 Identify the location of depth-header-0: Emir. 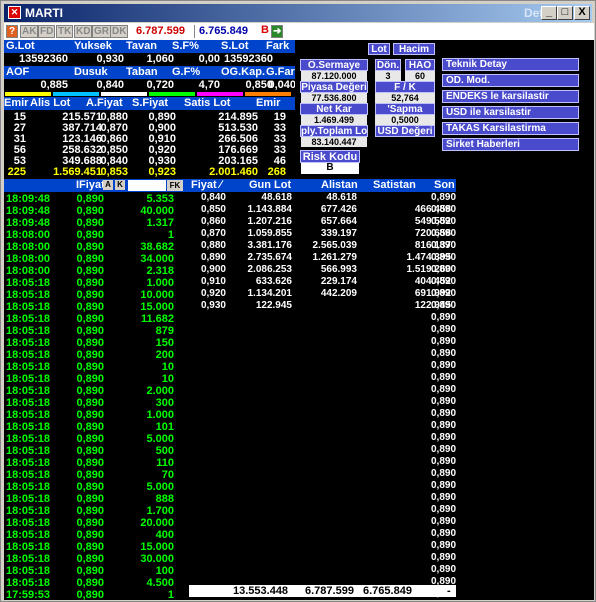
(16, 103).